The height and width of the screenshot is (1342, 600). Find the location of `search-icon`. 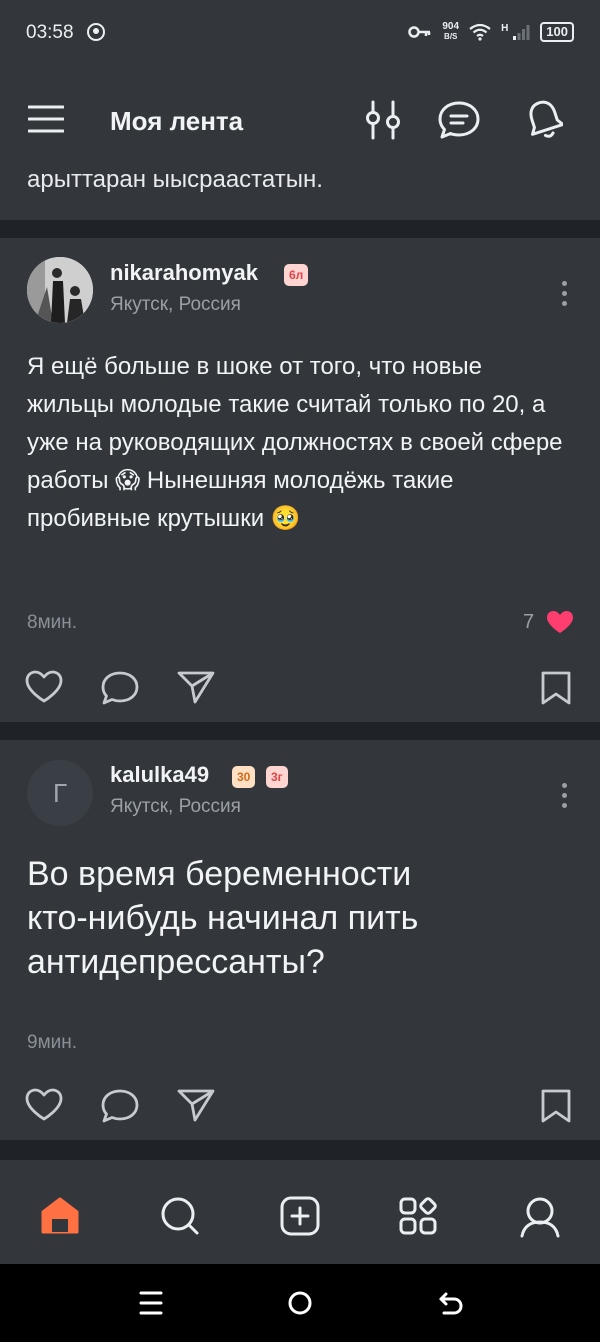

search-icon is located at coordinates (180, 1216).